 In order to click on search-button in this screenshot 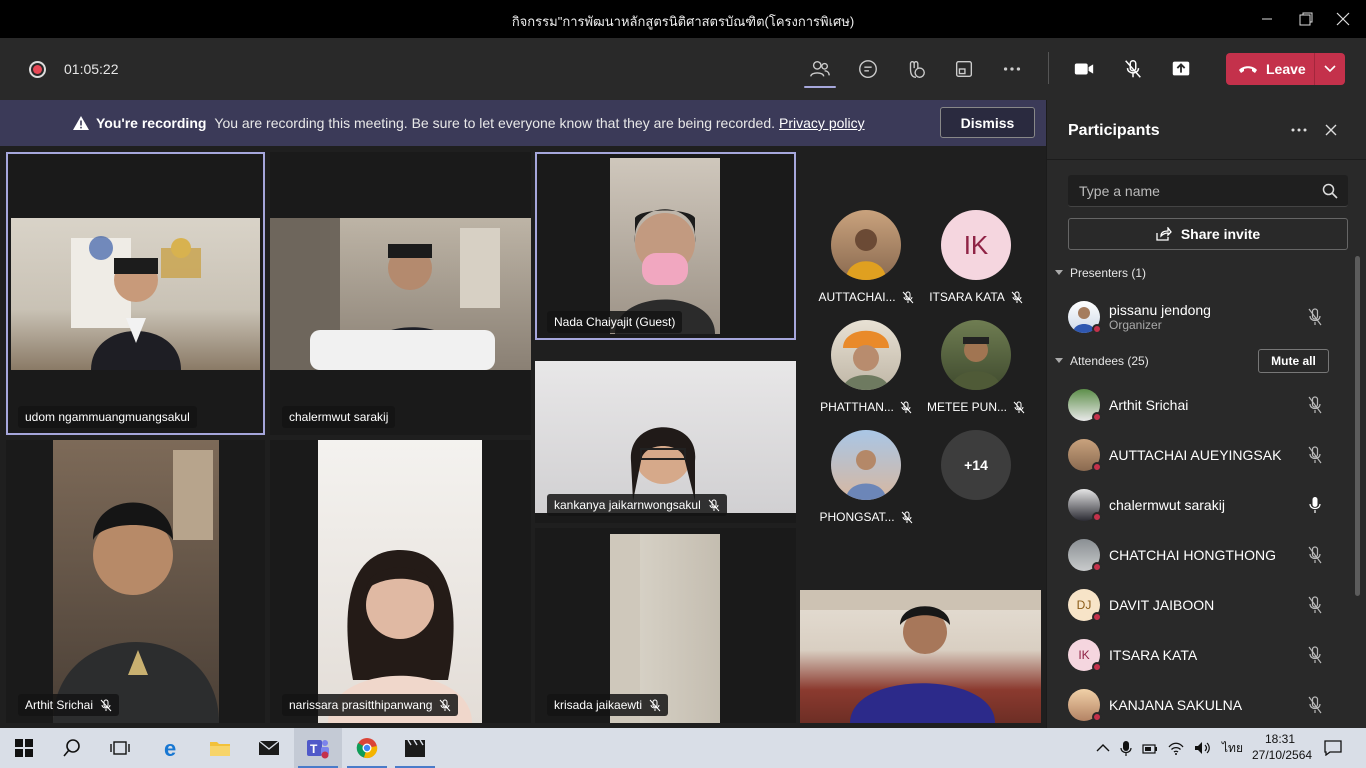, I will do `click(72, 748)`.